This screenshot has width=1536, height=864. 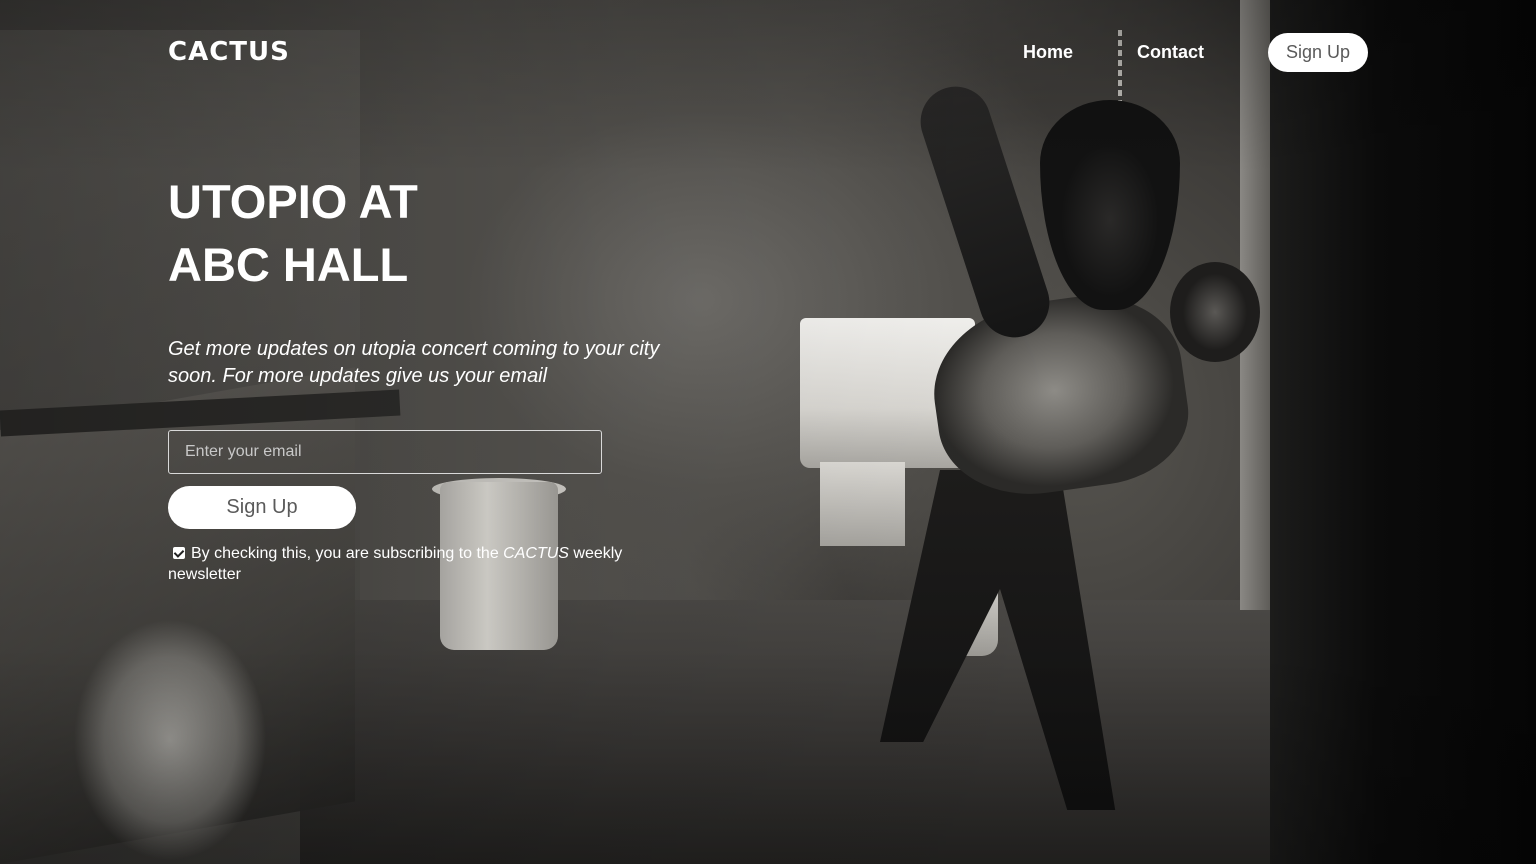 I want to click on logo: CACTUS, so click(x=229, y=52).